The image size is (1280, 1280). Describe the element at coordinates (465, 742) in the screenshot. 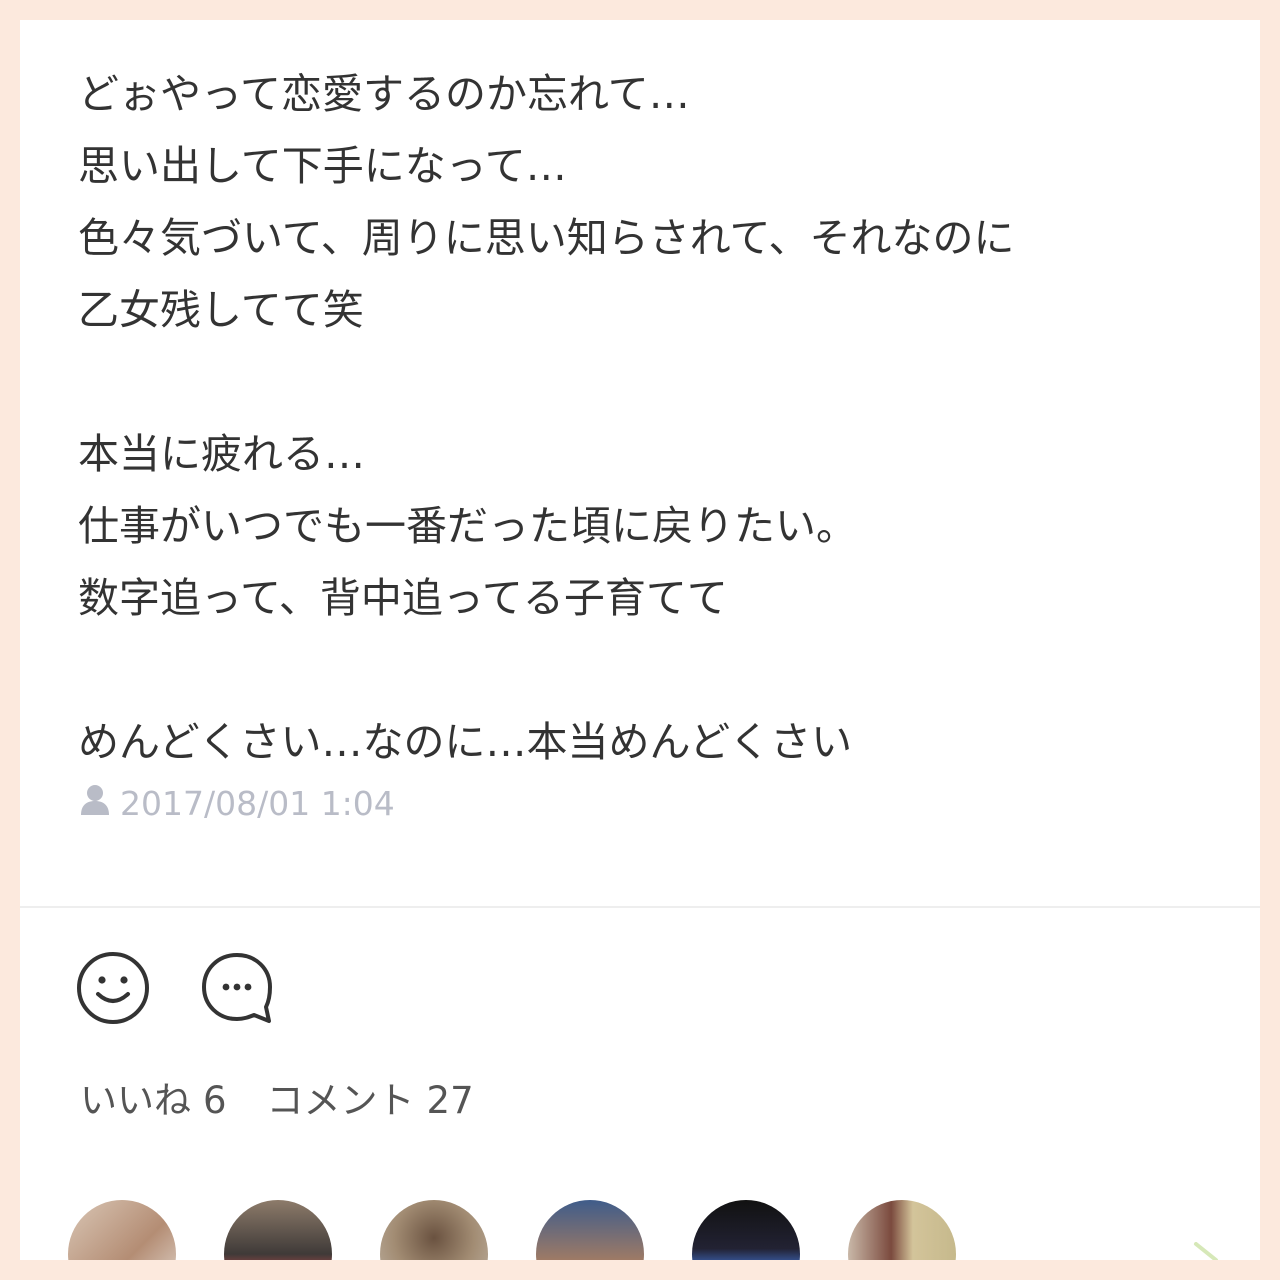

I see `post-line: めんどくさい…なのに…本当めんどくさい` at that location.